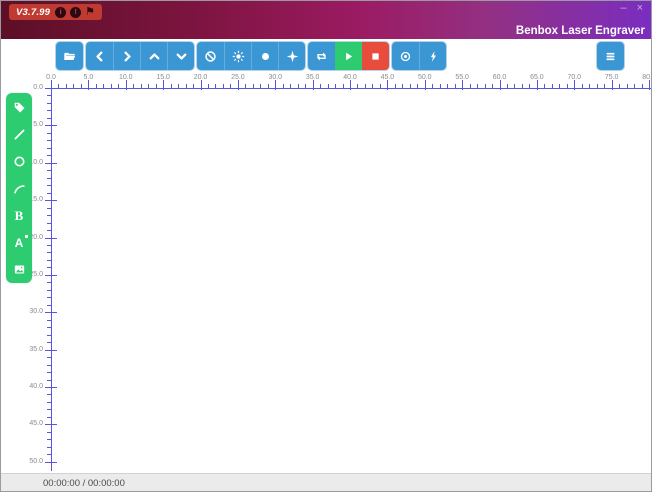 The height and width of the screenshot is (492, 652). What do you see at coordinates (462, 77) in the screenshot?
I see `h-ruler-label: 55.0` at bounding box center [462, 77].